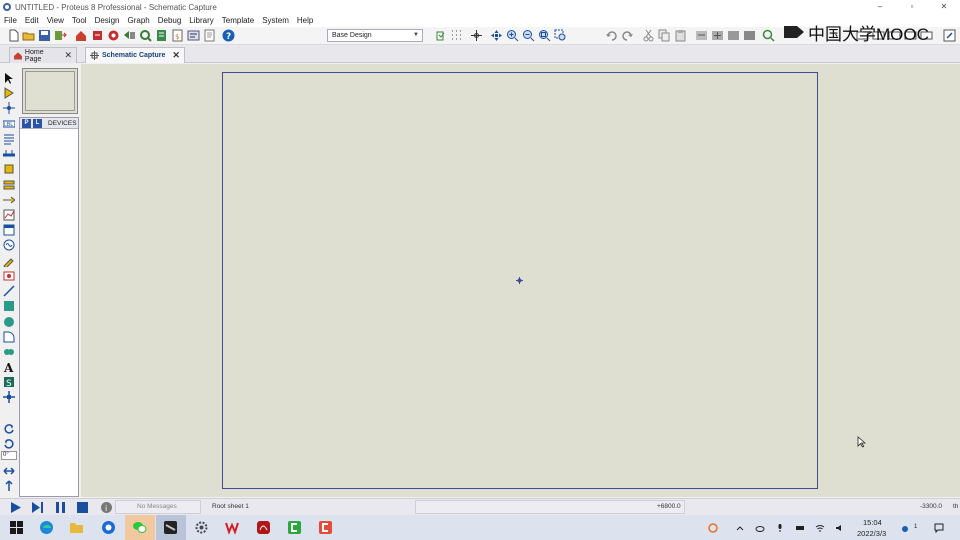  What do you see at coordinates (912, 7) in the screenshot?
I see `maximize-button: ▫` at bounding box center [912, 7].